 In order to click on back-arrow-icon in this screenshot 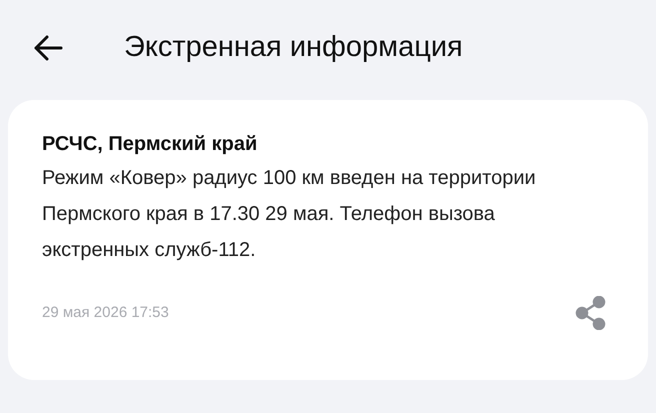, I will do `click(48, 48)`.